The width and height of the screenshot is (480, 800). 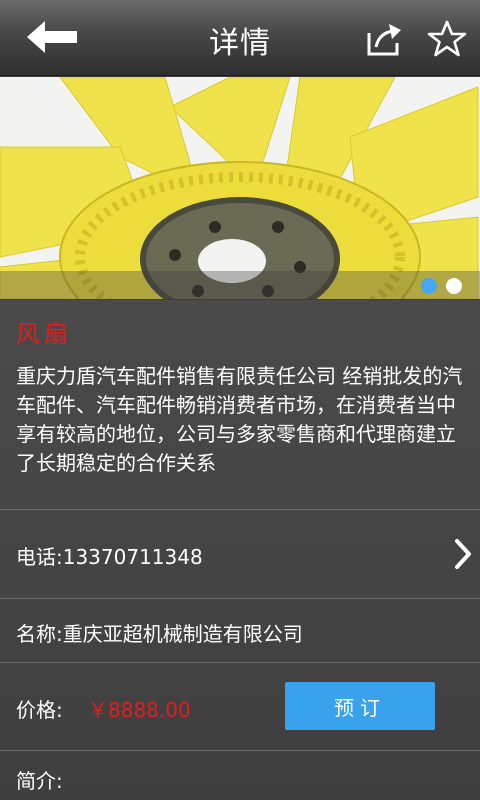 What do you see at coordinates (39, 710) in the screenshot?
I see `price-label: 价格:` at bounding box center [39, 710].